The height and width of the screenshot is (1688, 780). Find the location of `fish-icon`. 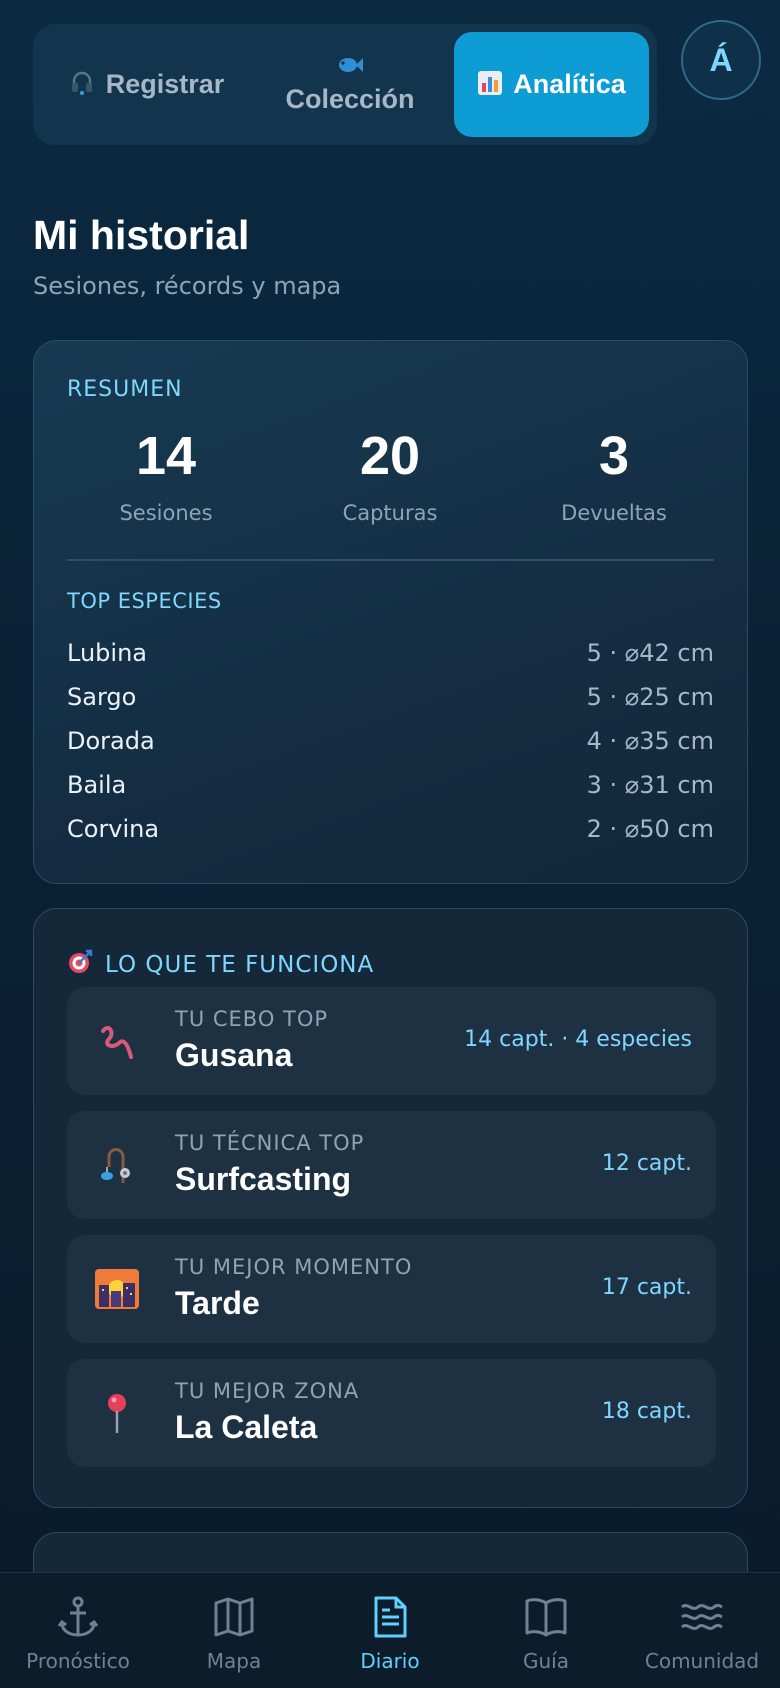

fish-icon is located at coordinates (350, 67).